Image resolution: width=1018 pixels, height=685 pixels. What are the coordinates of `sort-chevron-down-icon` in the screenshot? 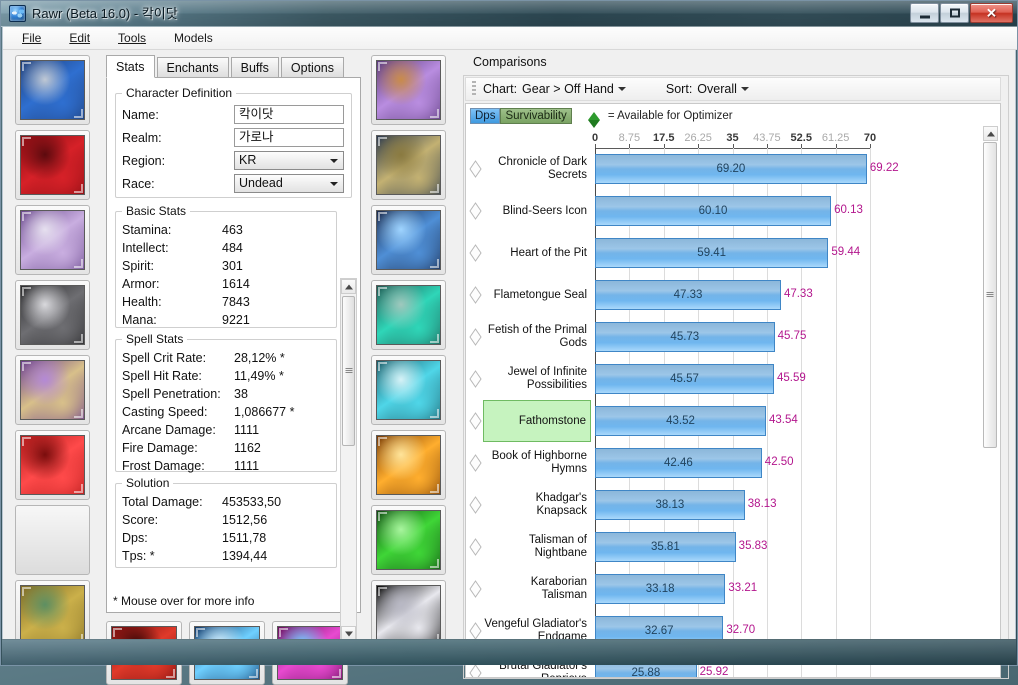 It's located at (744, 89).